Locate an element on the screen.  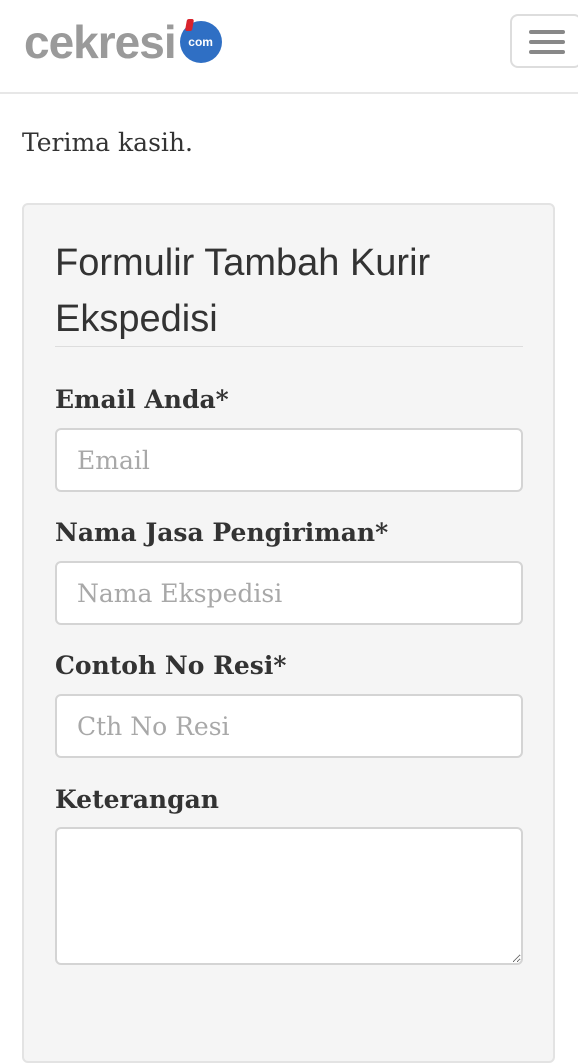
email-input is located at coordinates (289, 460).